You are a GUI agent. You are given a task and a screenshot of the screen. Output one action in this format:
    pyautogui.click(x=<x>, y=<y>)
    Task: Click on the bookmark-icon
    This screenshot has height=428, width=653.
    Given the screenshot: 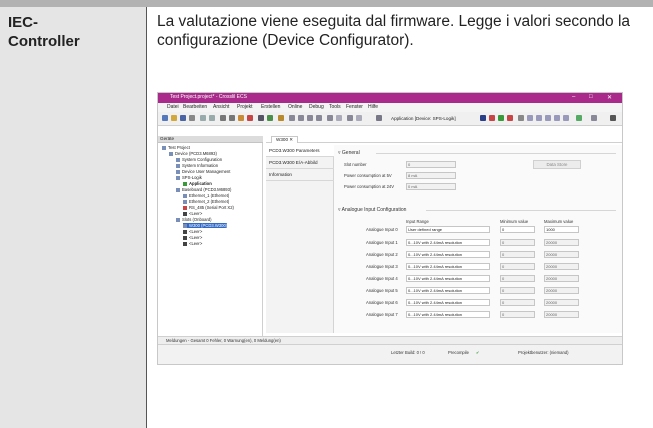 What is the action you would take?
    pyautogui.click(x=270, y=118)
    